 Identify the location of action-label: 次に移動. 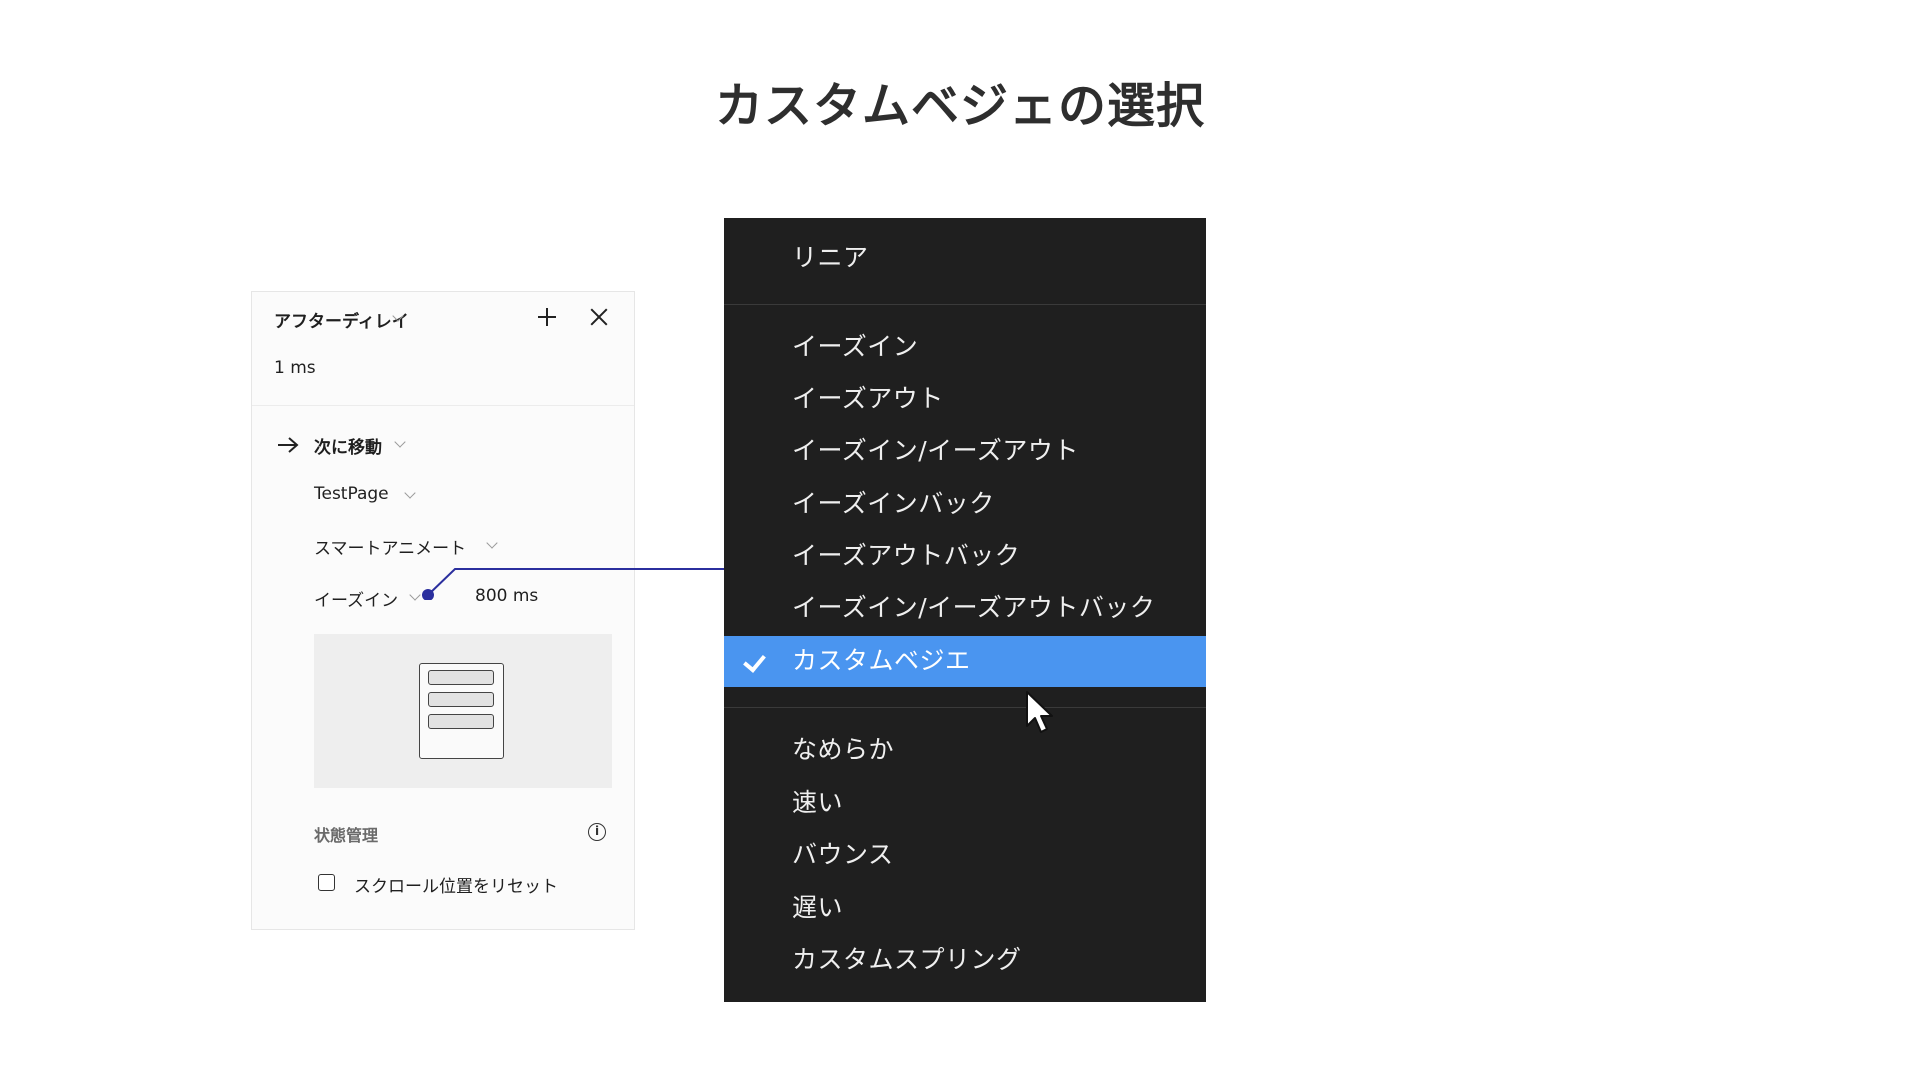
(348, 445).